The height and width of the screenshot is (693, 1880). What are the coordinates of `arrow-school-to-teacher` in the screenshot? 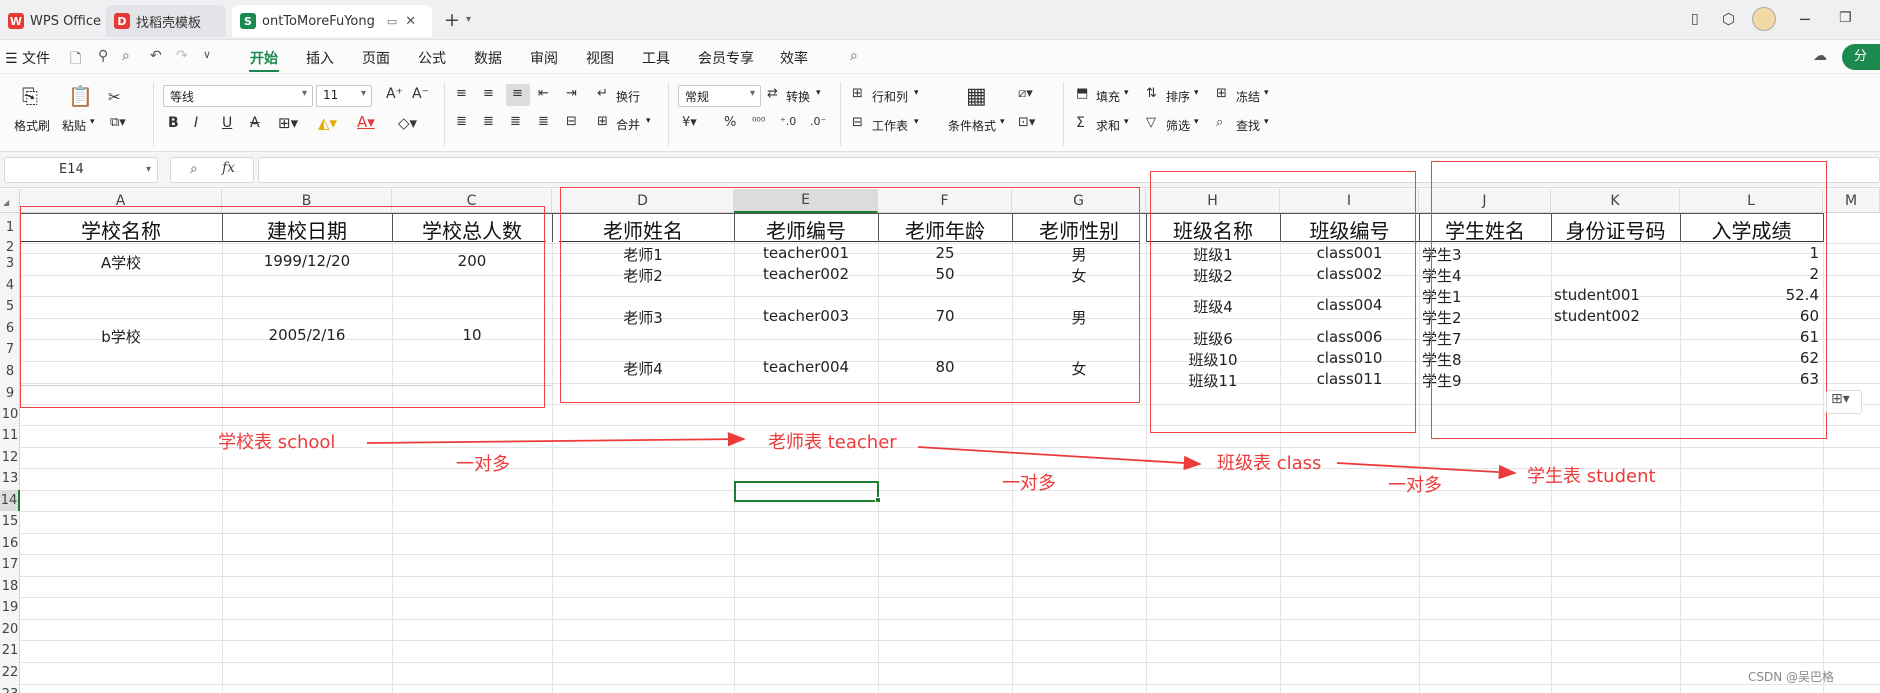 It's located at (556, 439).